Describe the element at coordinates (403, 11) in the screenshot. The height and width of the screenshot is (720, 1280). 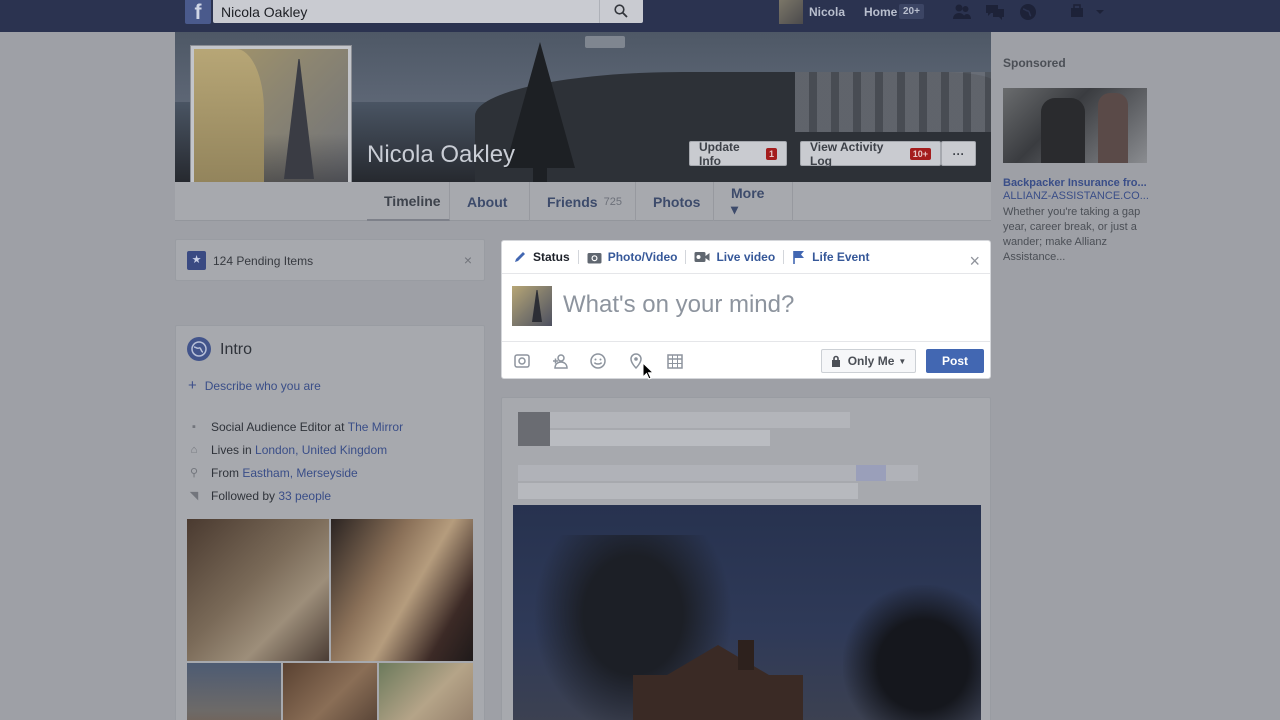
I see `search-input` at that location.